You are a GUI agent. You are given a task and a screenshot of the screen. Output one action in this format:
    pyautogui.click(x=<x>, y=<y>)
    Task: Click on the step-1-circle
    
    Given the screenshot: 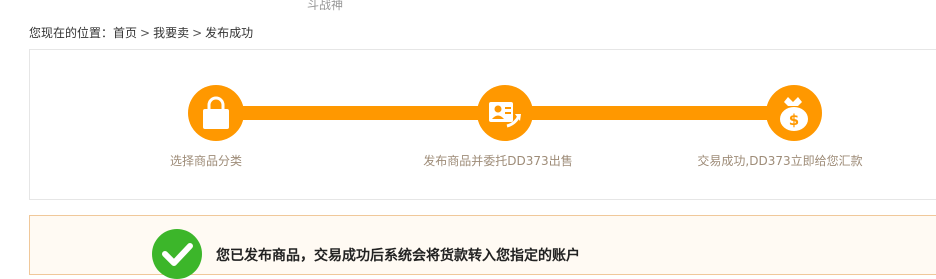 What is the action you would take?
    pyautogui.click(x=216, y=113)
    